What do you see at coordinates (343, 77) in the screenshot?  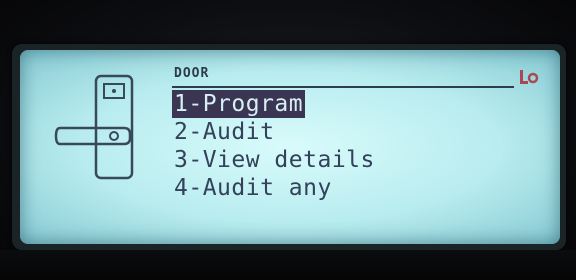 I see `screen-header: DOOR` at bounding box center [343, 77].